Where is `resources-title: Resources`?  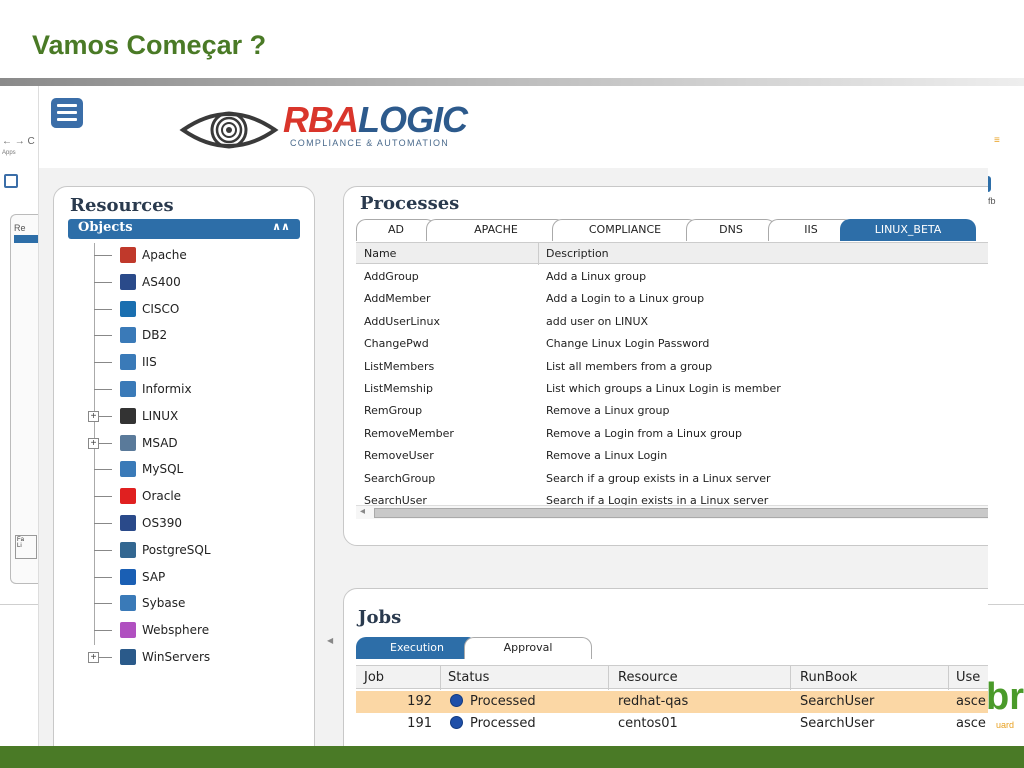
resources-title: Resources is located at coordinates (122, 205).